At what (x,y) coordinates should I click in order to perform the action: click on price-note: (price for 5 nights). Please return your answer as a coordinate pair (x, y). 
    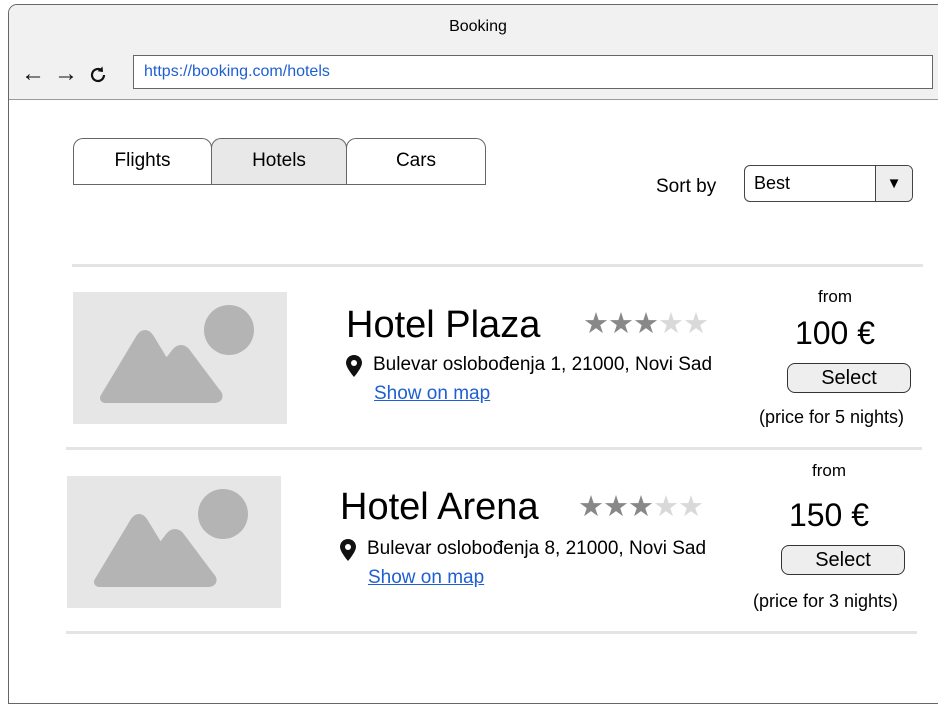
    Looking at the image, I should click on (832, 417).